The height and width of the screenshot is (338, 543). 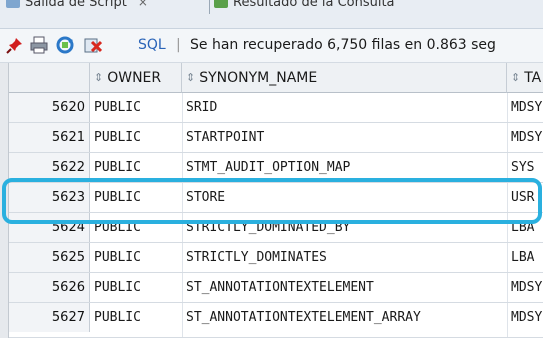 I want to click on cell-synonym-name: STMT_AUDIT_OPTION_MAP, so click(x=344, y=167).